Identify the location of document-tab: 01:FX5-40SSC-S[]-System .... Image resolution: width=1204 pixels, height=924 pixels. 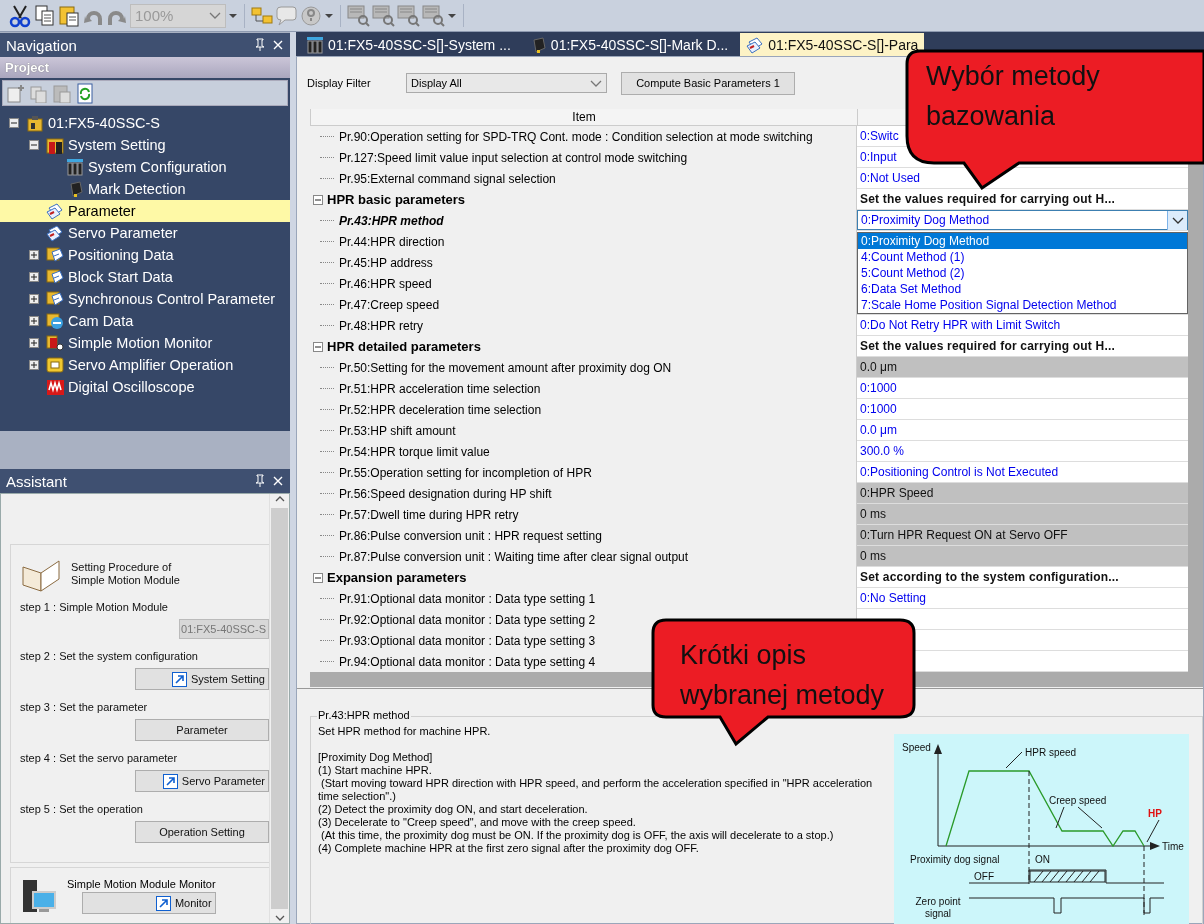
(408, 44).